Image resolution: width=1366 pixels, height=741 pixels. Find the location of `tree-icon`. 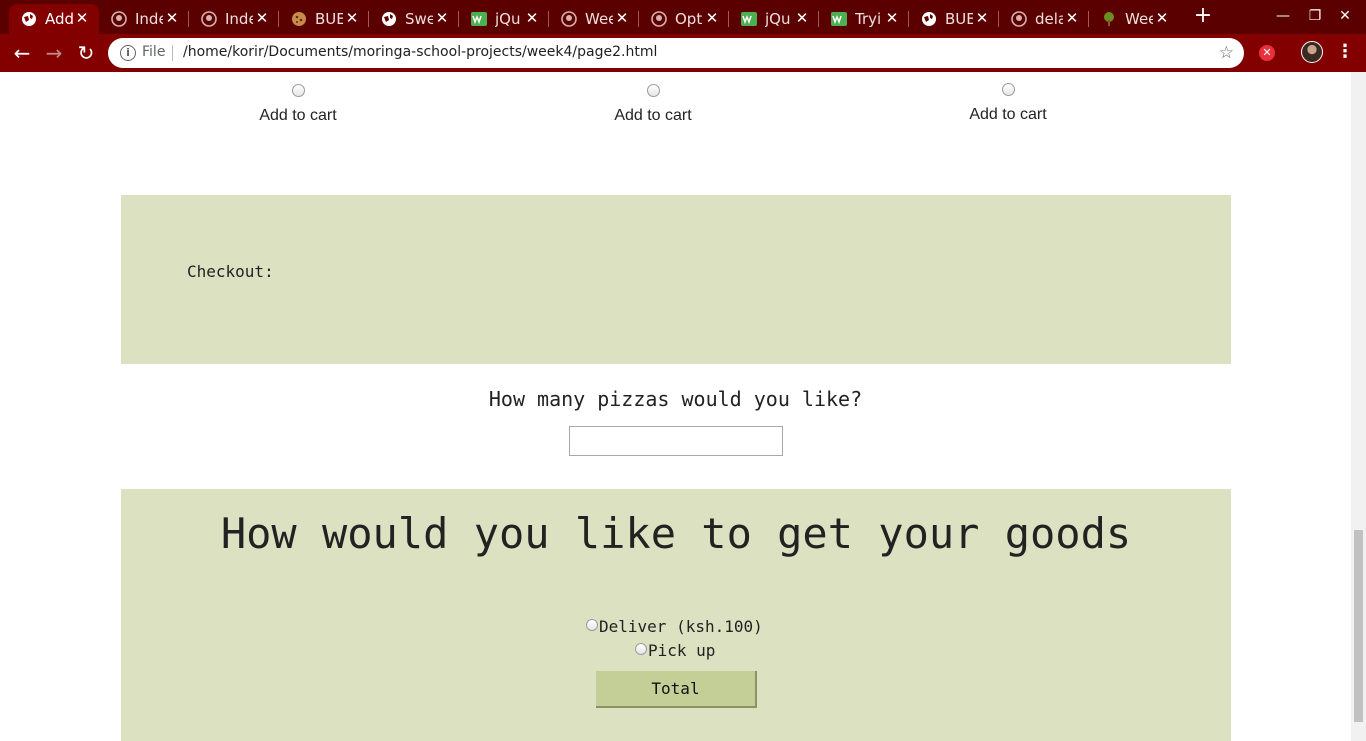

tree-icon is located at coordinates (1109, 19).